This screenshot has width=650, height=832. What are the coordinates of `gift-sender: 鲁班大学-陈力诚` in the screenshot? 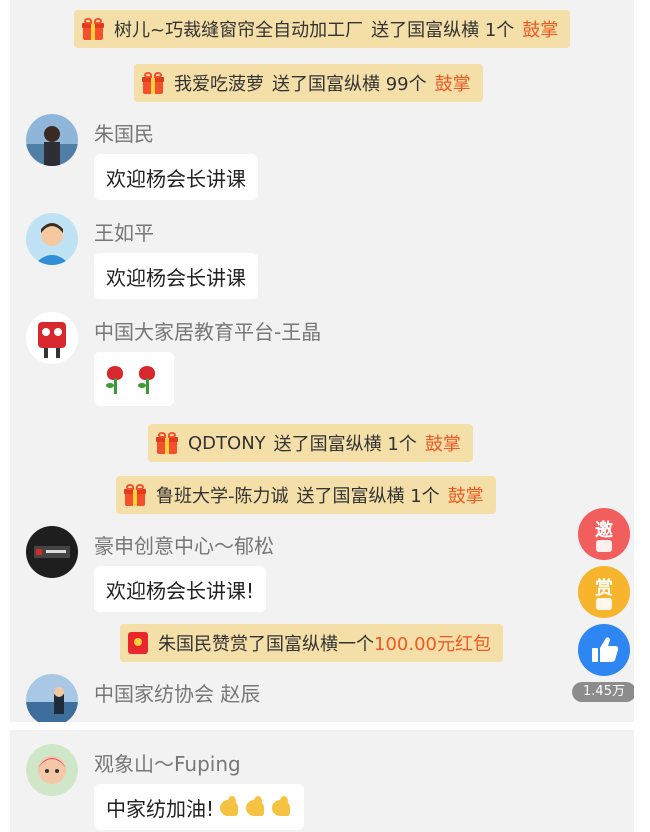 It's located at (222, 496).